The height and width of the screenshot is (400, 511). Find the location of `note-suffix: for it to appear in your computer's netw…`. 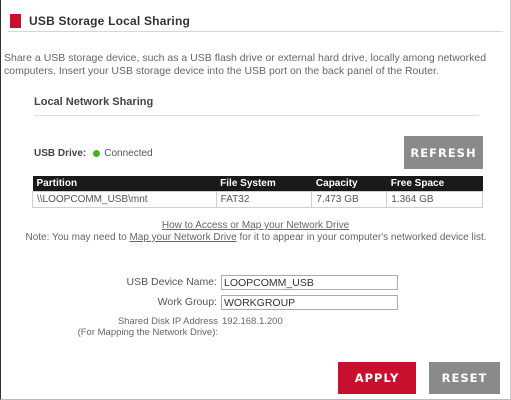

note-suffix: for it to appear in your computer's netw… is located at coordinates (361, 237).